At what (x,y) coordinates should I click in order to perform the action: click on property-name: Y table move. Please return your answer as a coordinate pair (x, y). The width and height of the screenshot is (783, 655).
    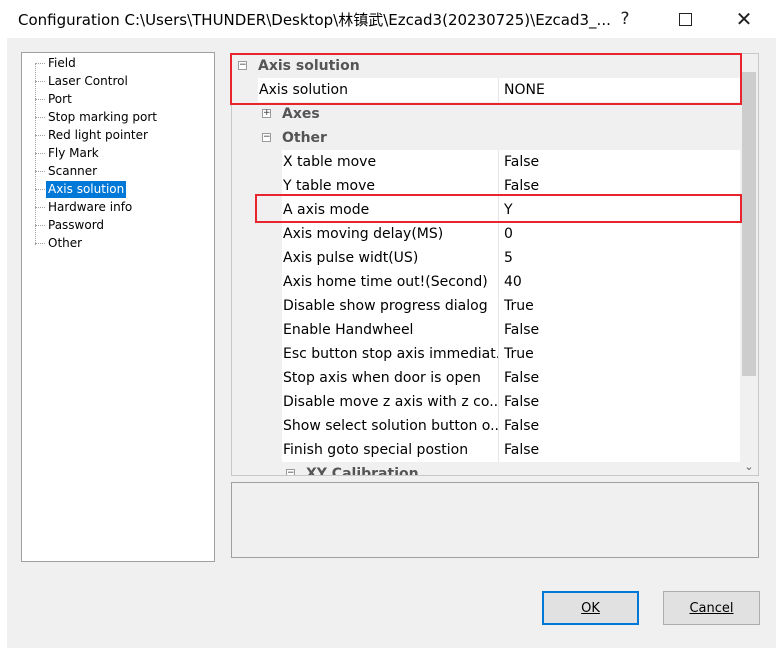
    Looking at the image, I should click on (390, 186).